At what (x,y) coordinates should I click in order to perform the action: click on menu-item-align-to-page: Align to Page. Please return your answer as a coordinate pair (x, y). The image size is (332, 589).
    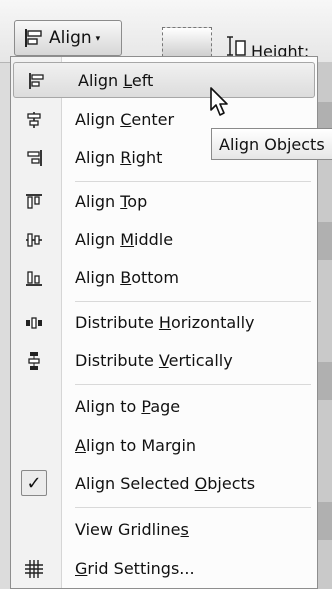
    Looking at the image, I should click on (164, 407).